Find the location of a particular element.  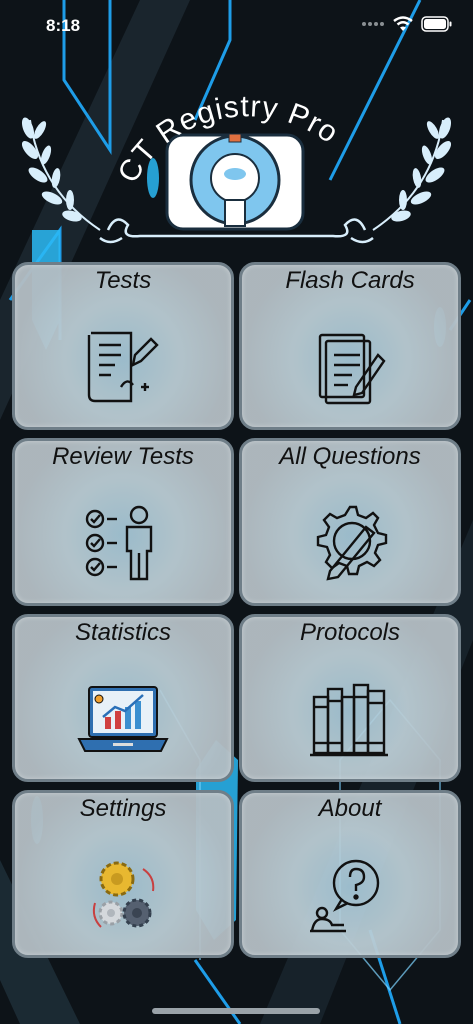

home-indicator is located at coordinates (236, 1011).